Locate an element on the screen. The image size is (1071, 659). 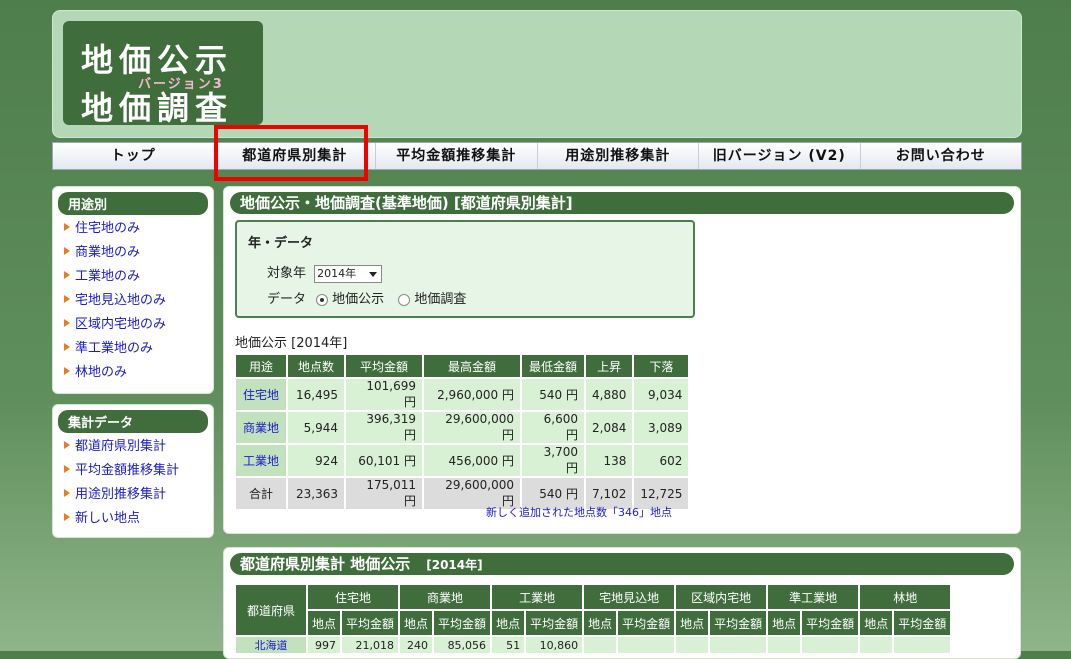
new-points-link: 新しく追加された地点数「346」地点 is located at coordinates (579, 512).